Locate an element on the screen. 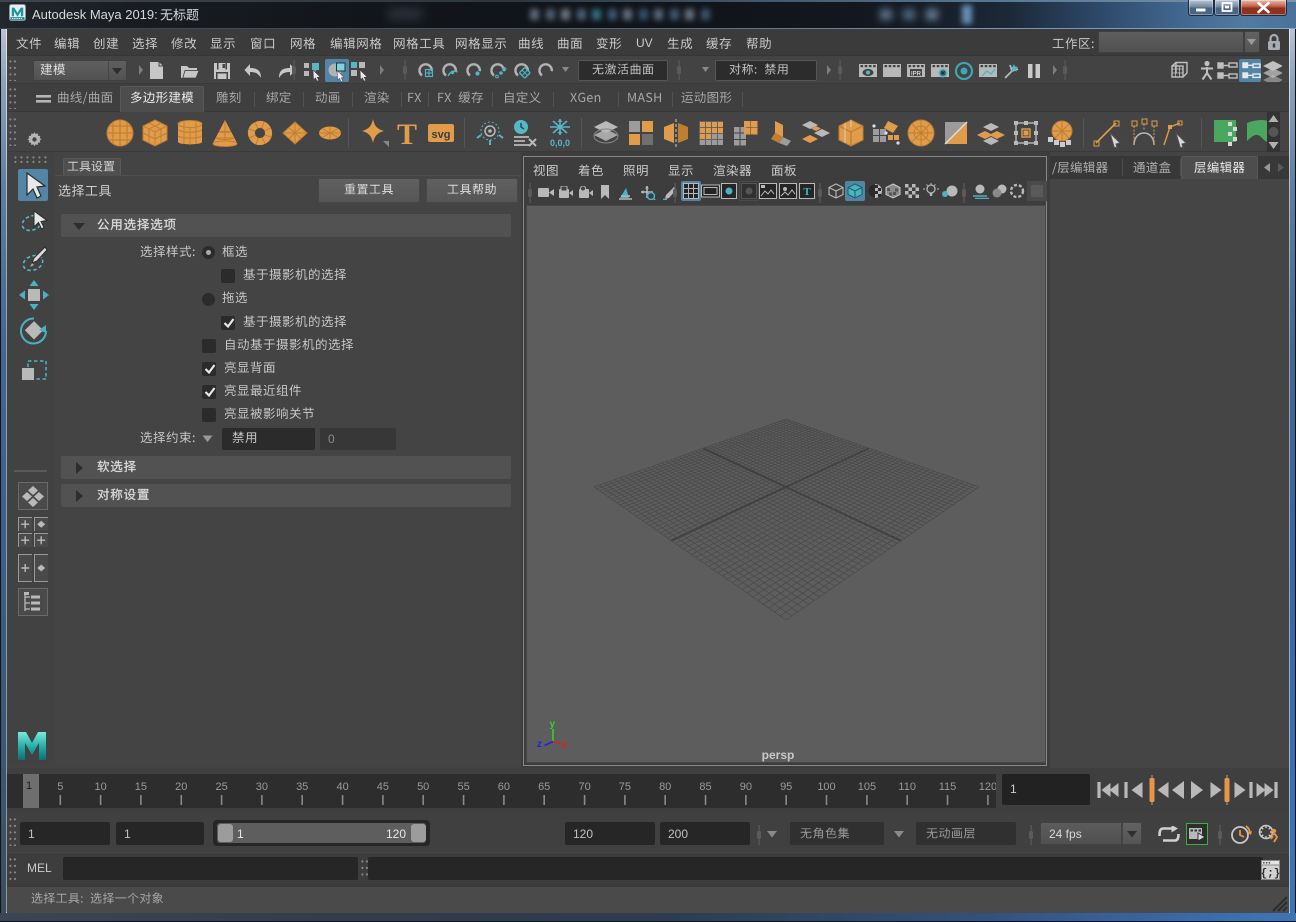 Image resolution: width=1296 pixels, height=922 pixels. svg-text: 95 is located at coordinates (786, 787).